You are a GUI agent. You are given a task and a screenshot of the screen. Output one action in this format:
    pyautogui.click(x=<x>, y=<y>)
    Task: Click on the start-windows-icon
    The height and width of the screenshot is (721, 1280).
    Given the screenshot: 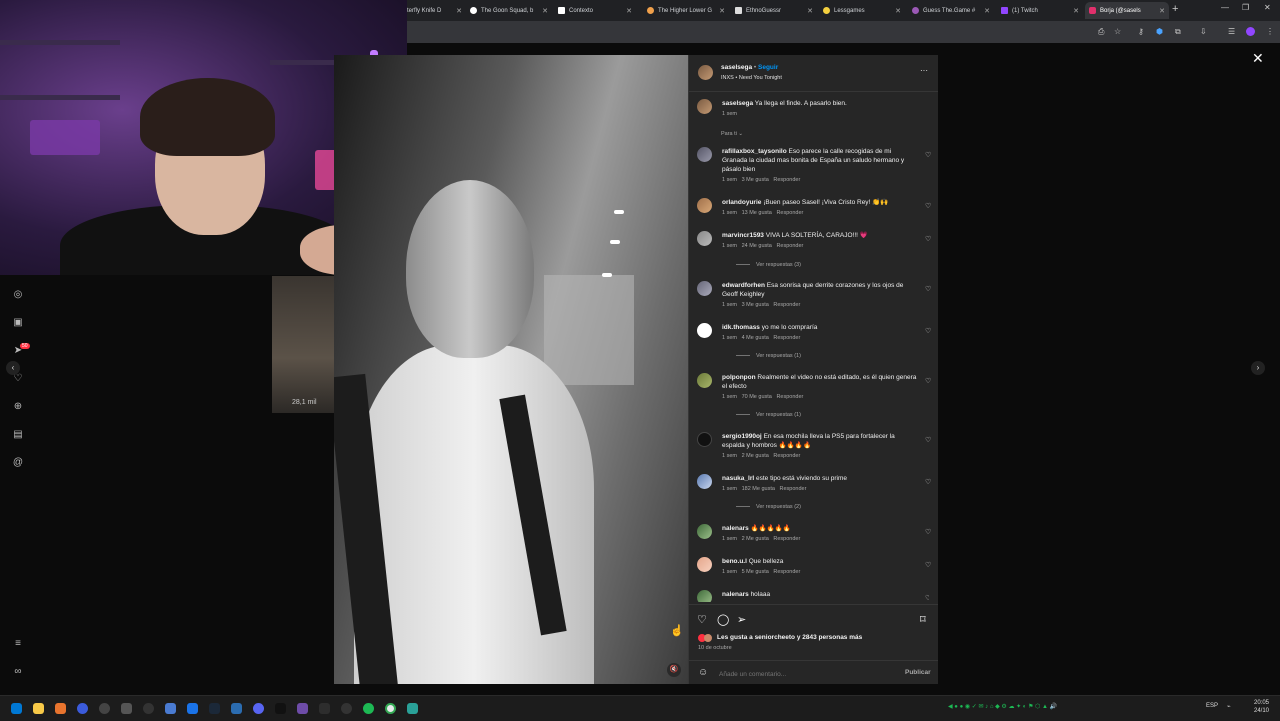 What is the action you would take?
    pyautogui.click(x=16, y=708)
    